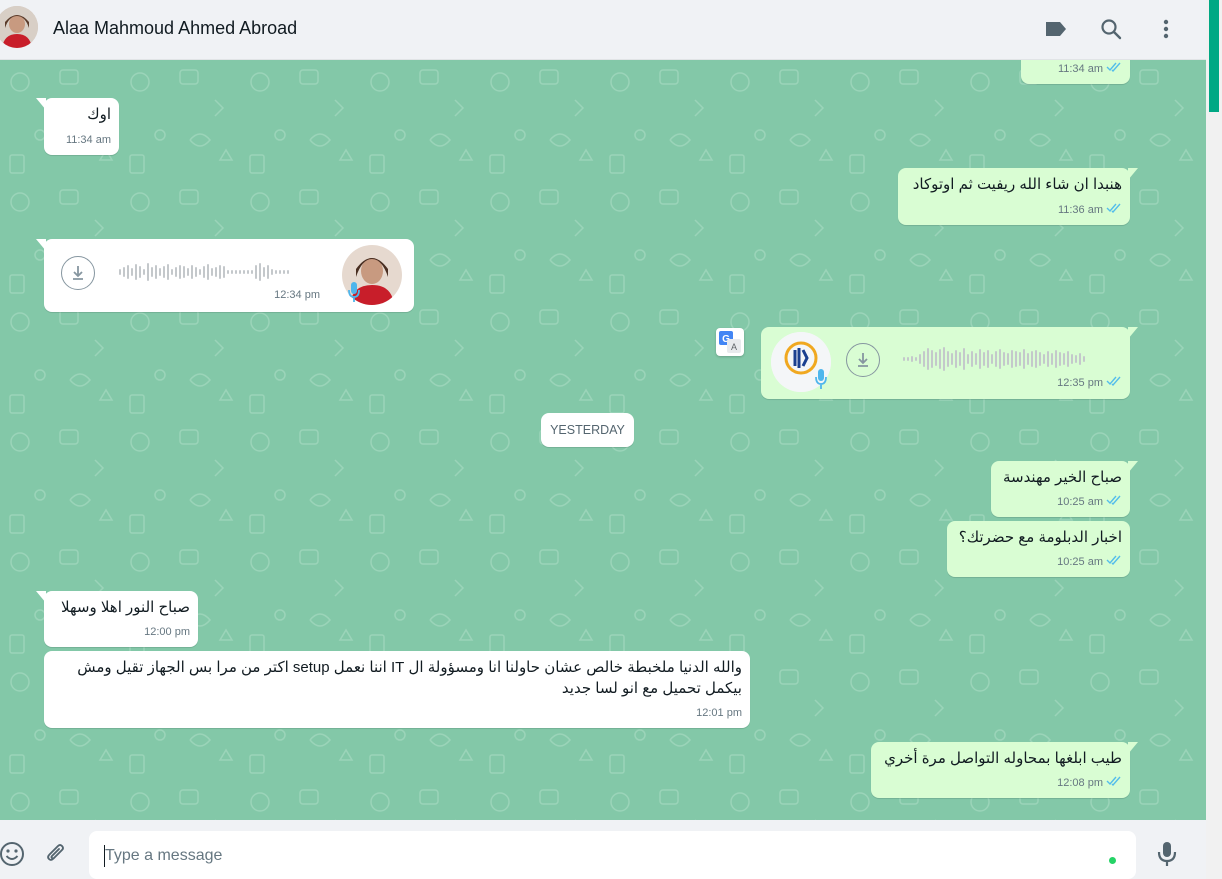 The width and height of the screenshot is (1222, 879). I want to click on message-time: 12:34 pm, so click(297, 295).